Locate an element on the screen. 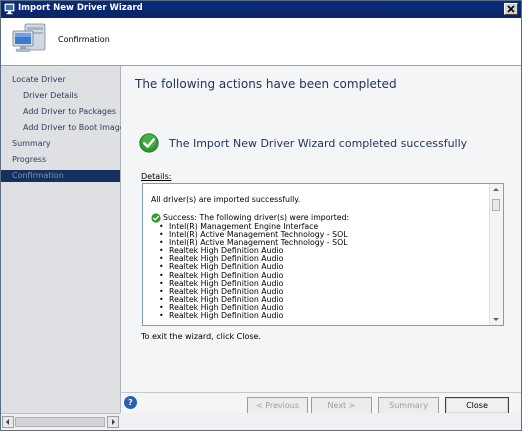  horizontal-scroll-thumb is located at coordinates (60, 422).